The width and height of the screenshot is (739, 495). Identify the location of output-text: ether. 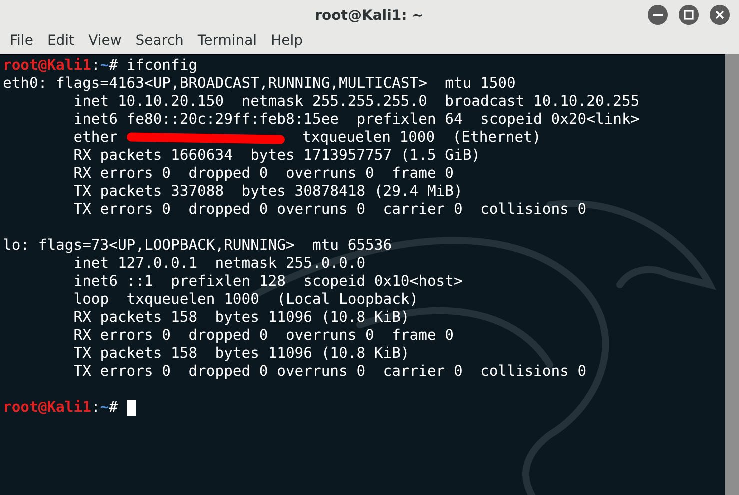
(95, 138).